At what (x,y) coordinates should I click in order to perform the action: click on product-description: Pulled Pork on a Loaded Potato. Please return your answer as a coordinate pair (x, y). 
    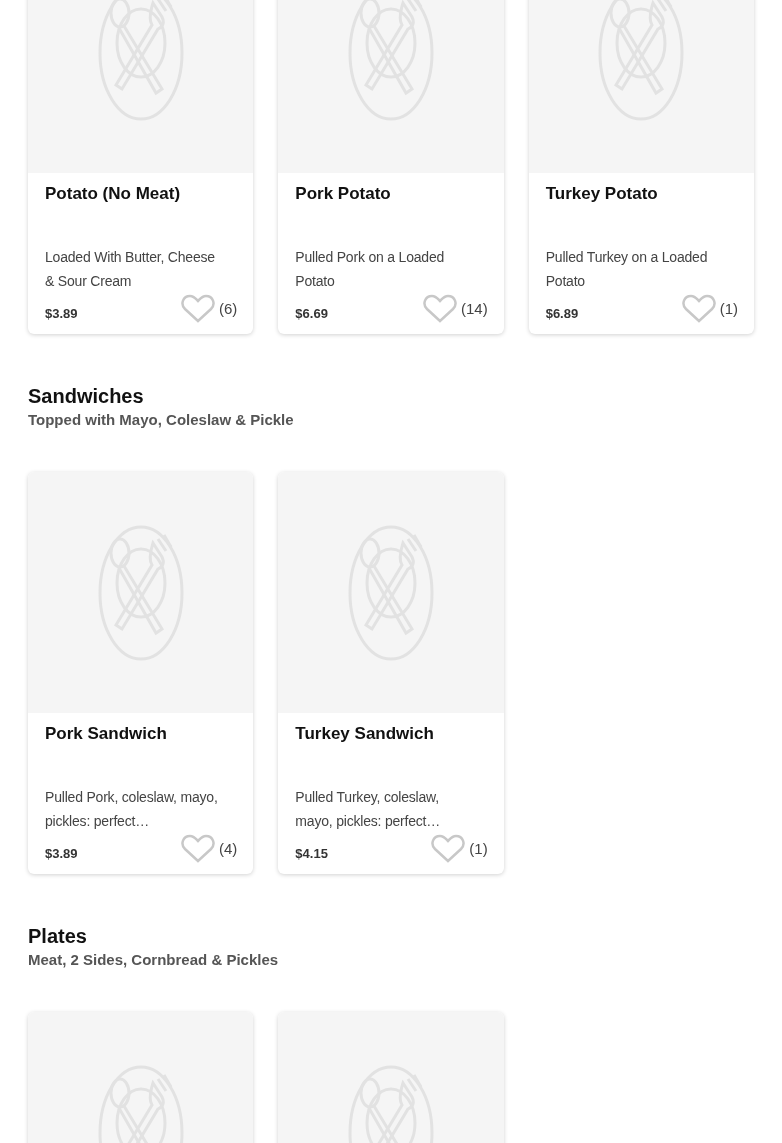
    Looking at the image, I should click on (370, 269).